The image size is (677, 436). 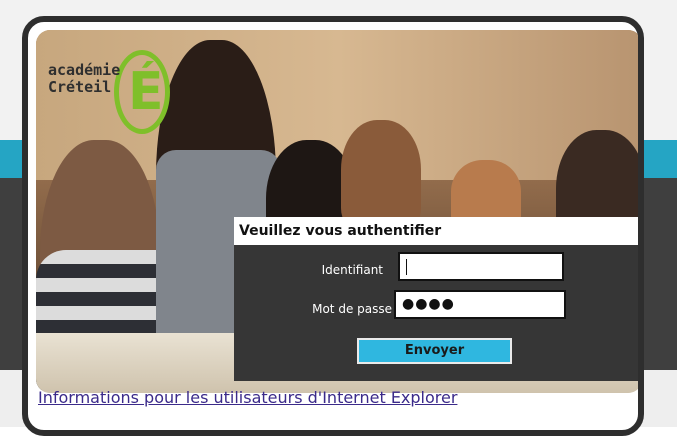 I want to click on identifiant-input, so click(x=481, y=266).